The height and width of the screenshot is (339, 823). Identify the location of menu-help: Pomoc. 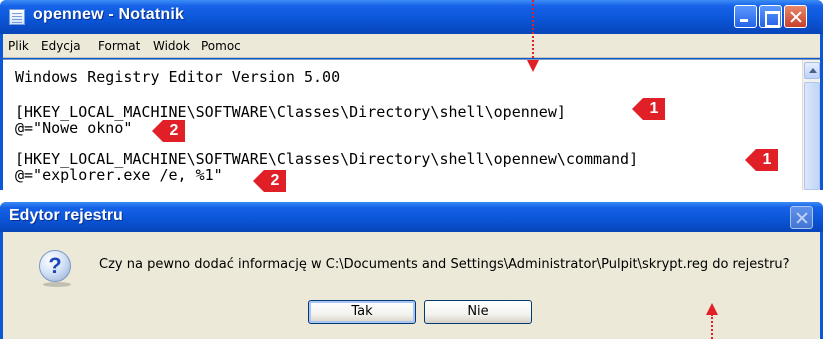
(221, 46).